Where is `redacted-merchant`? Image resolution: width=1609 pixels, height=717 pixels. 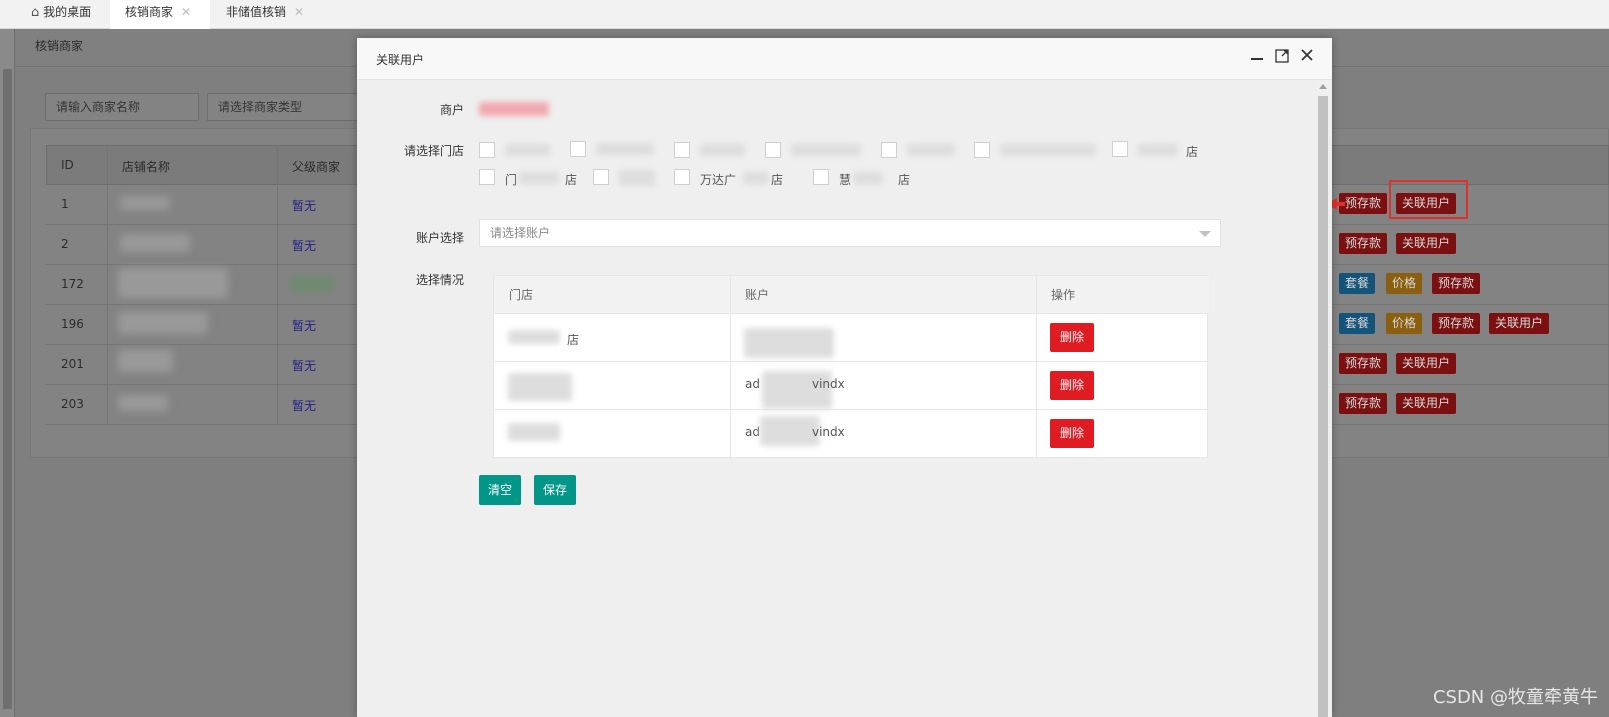
redacted-merchant is located at coordinates (514, 109).